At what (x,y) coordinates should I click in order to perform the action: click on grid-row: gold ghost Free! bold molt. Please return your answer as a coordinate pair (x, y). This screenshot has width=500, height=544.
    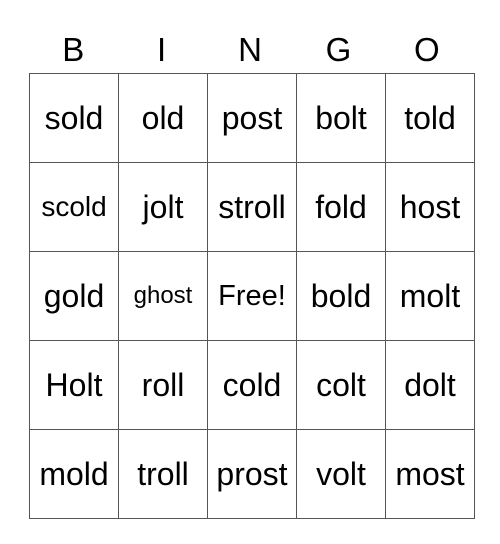
    Looking at the image, I should click on (252, 296).